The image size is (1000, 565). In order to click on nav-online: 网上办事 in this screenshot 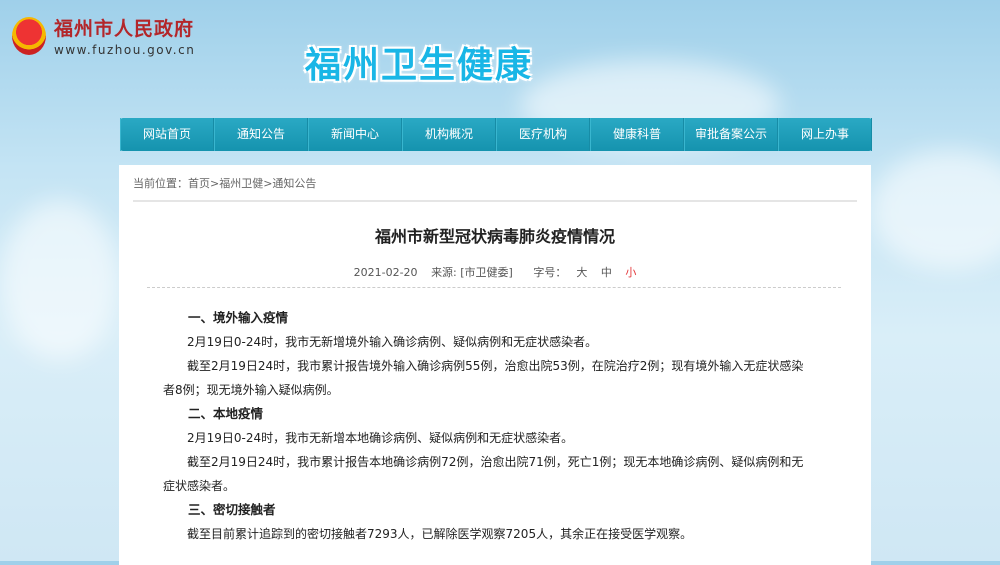, I will do `click(825, 134)`.